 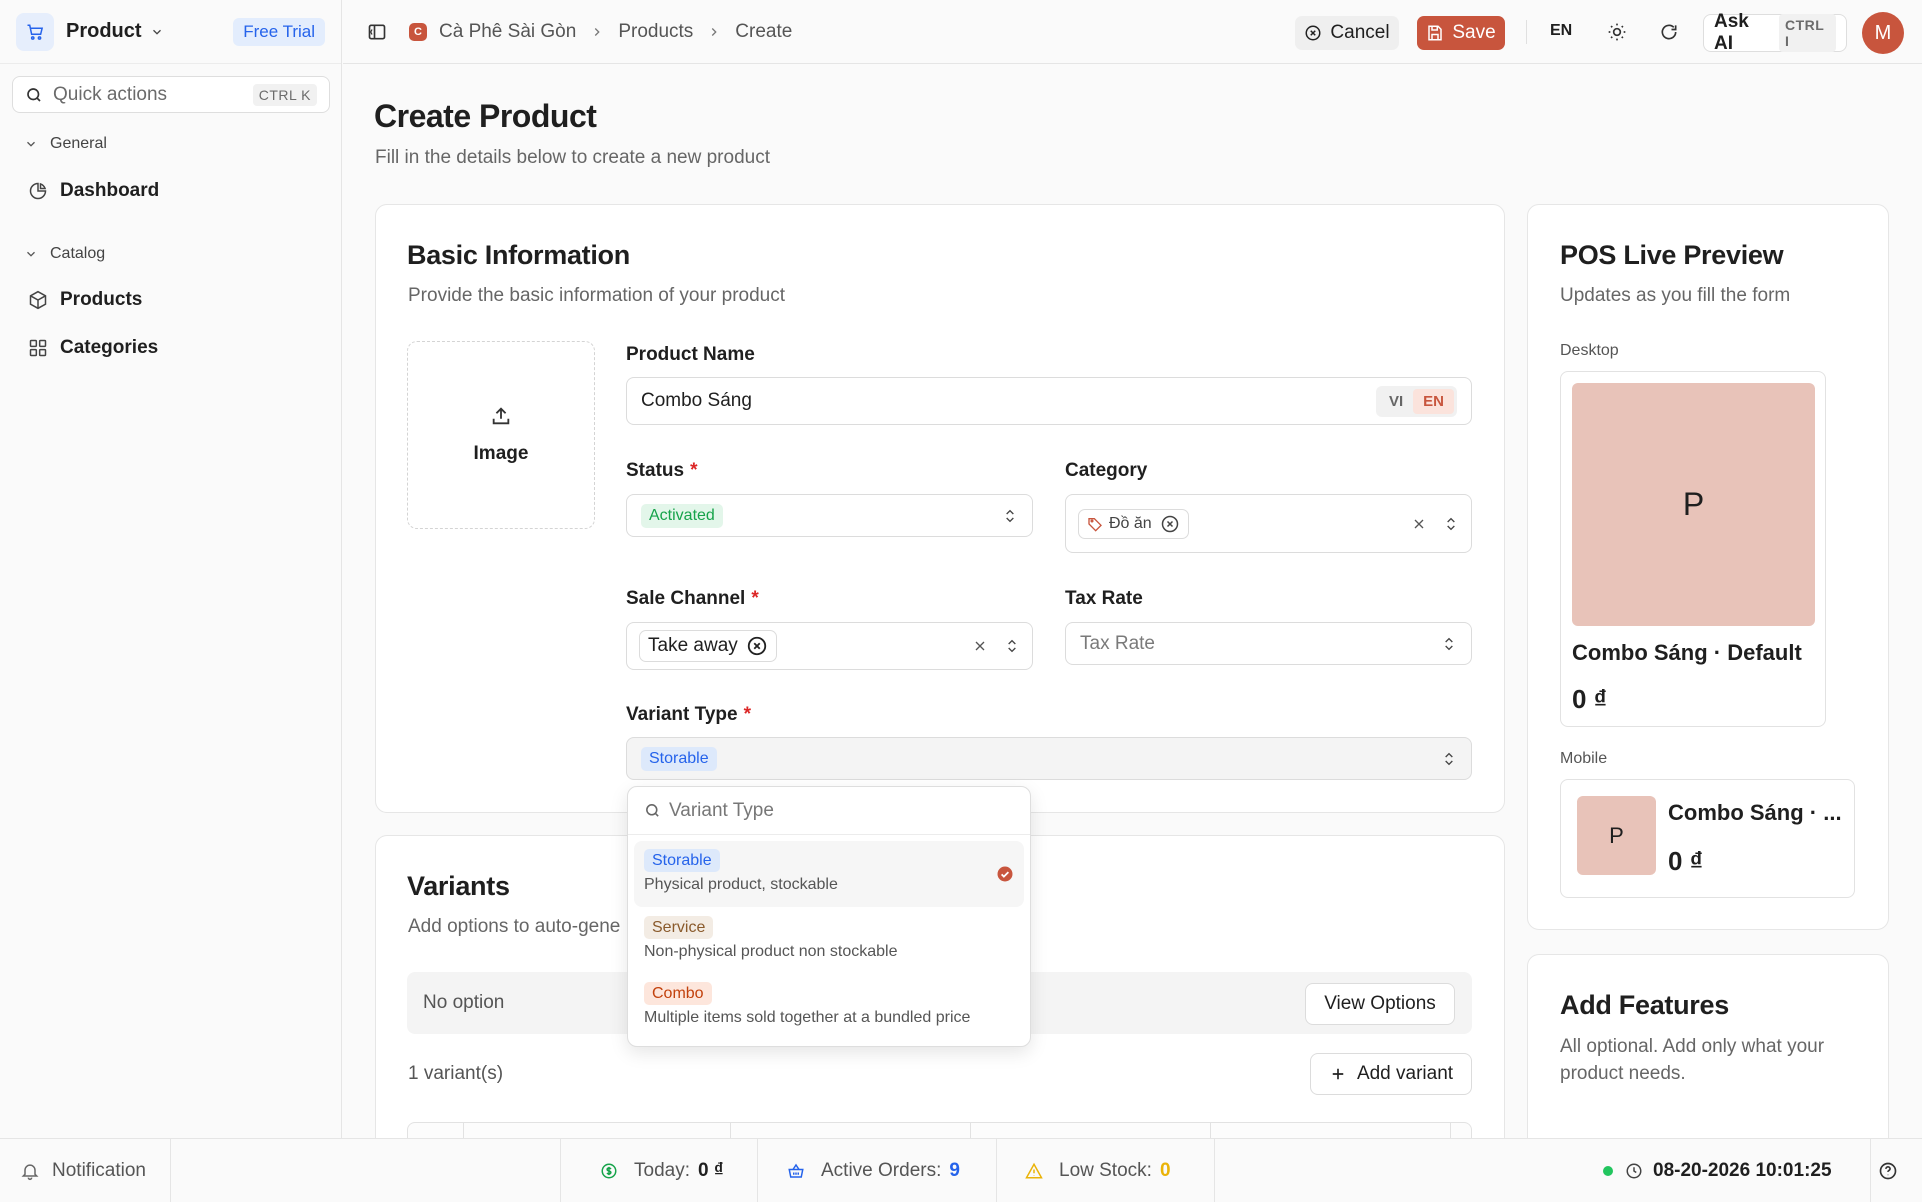 I want to click on lang-en-toggle: EN, so click(x=1433, y=401).